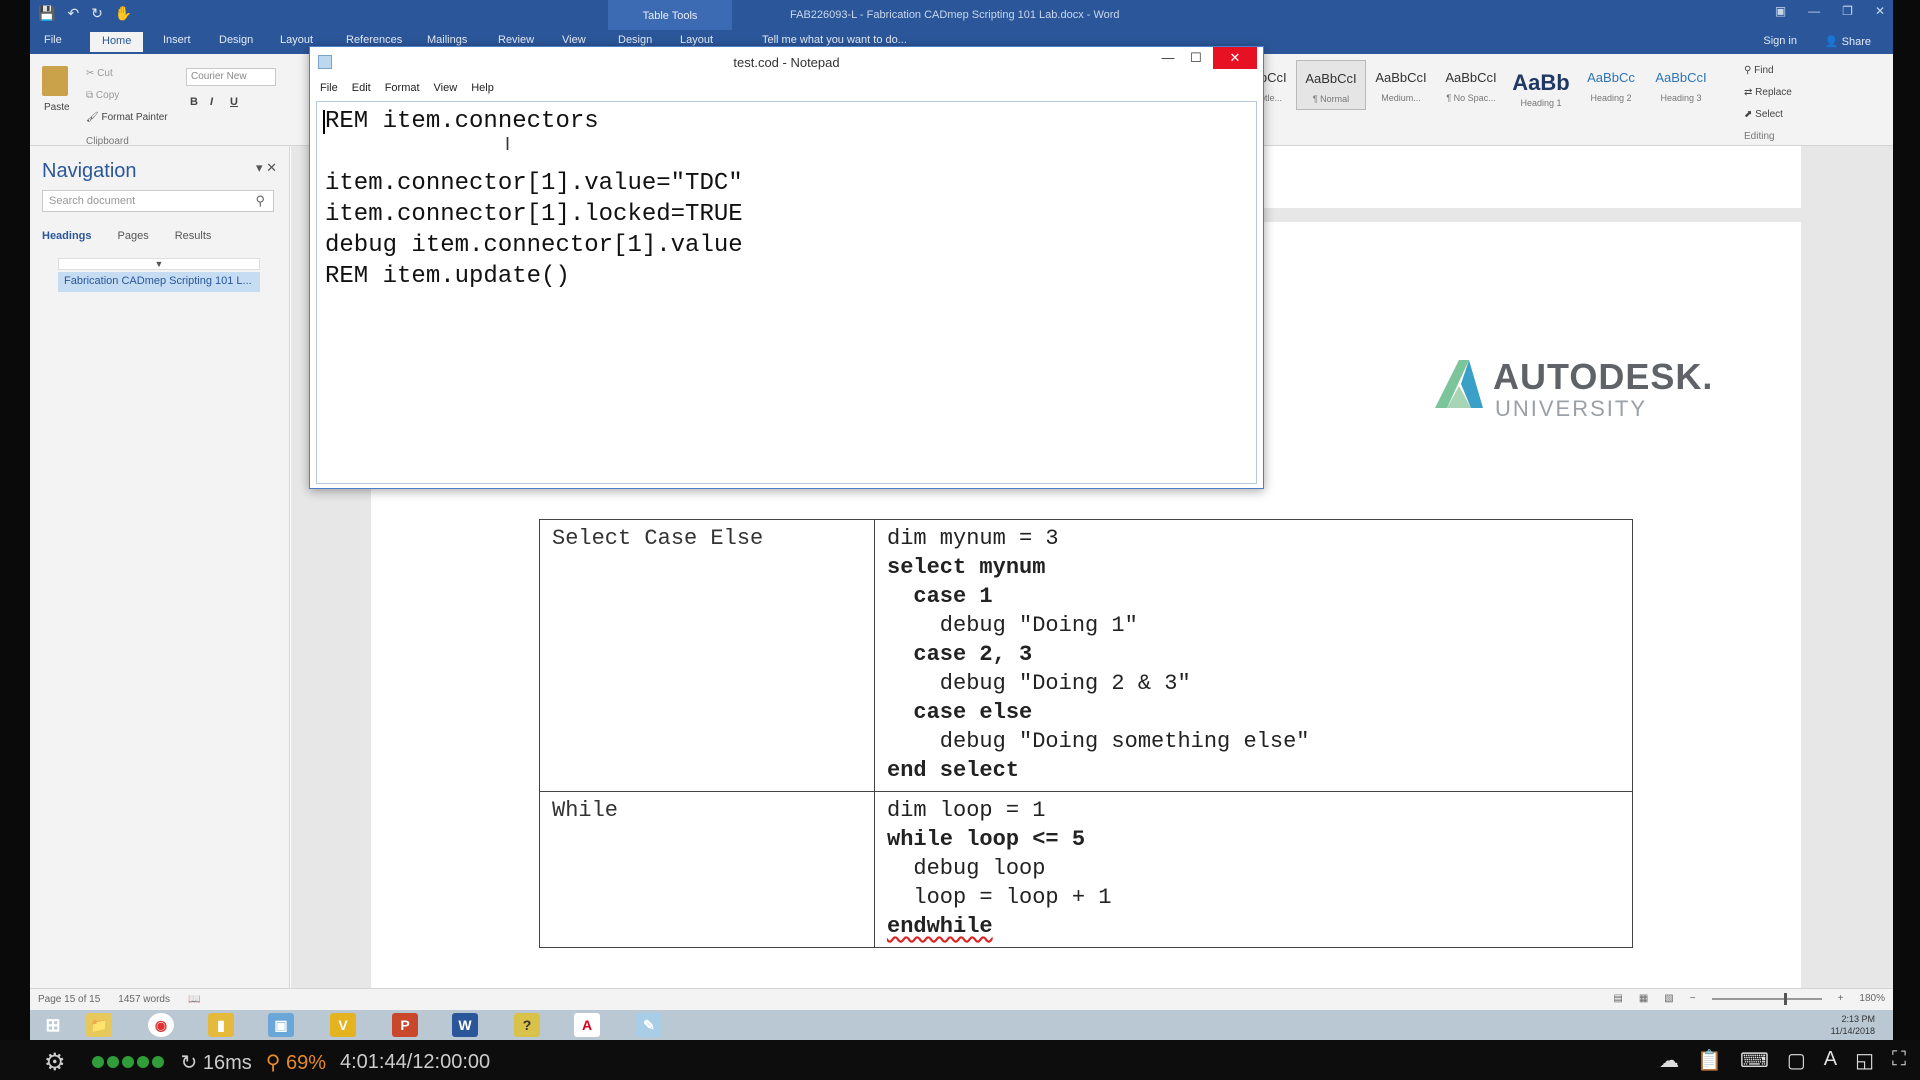 The height and width of the screenshot is (1080, 1920). What do you see at coordinates (1780, 41) in the screenshot?
I see `sign-in-link: Sign in` at bounding box center [1780, 41].